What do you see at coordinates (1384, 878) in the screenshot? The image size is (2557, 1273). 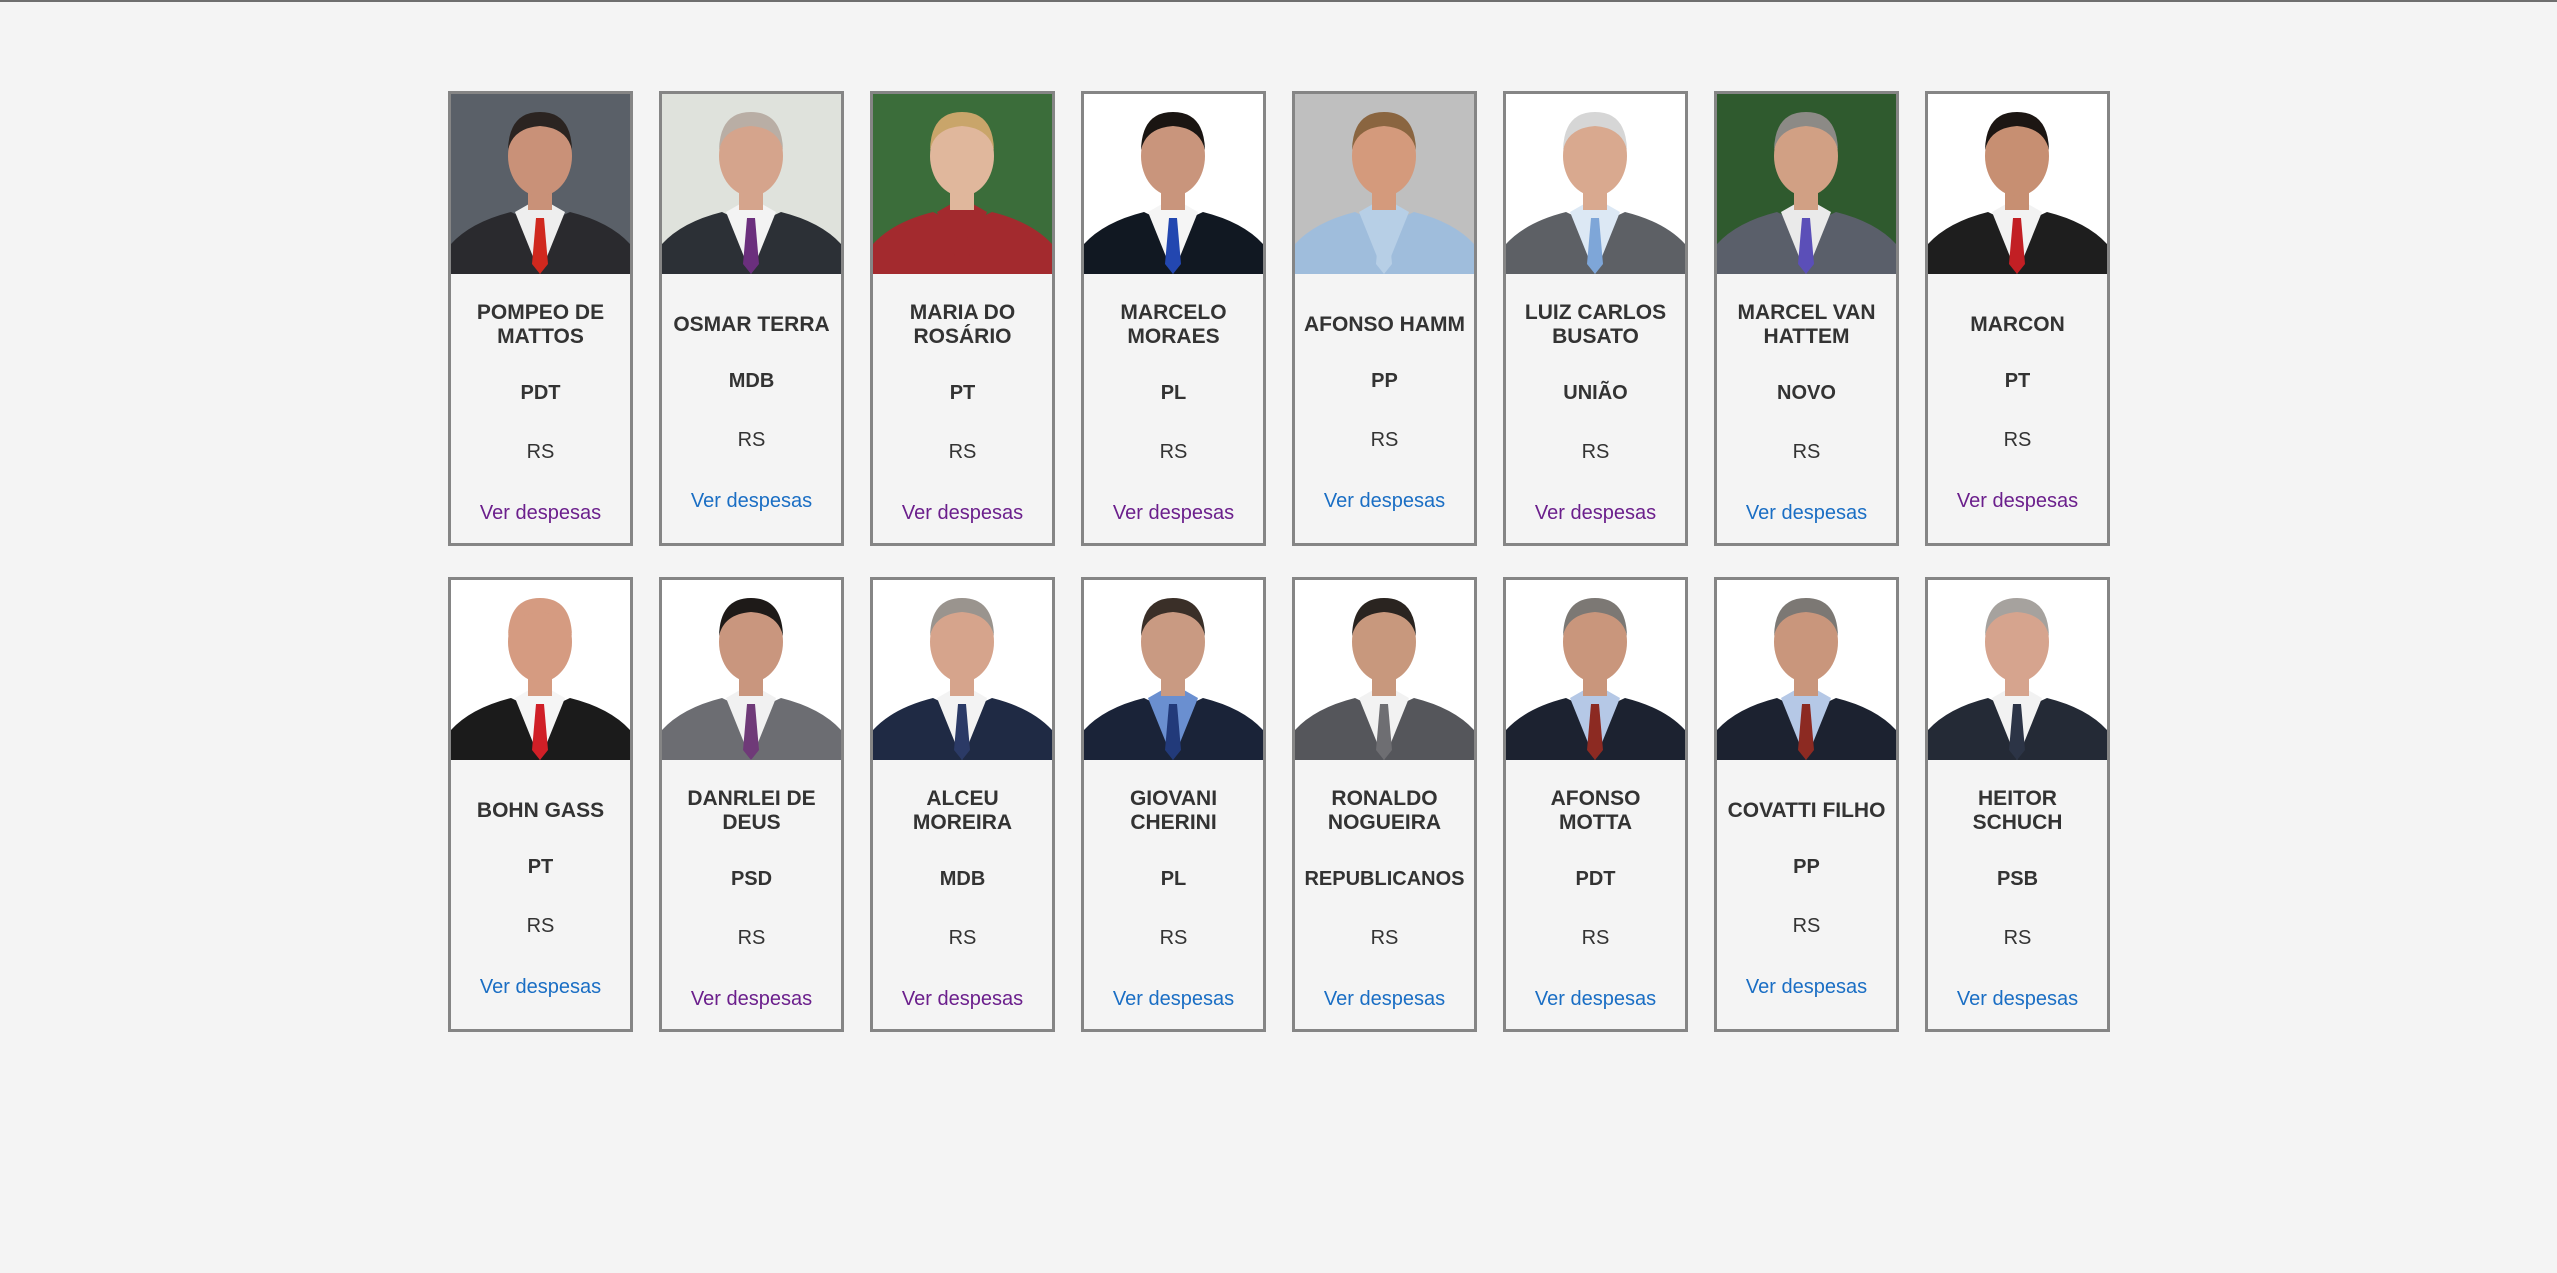 I see `deputy-party: REPUBLICANOS` at bounding box center [1384, 878].